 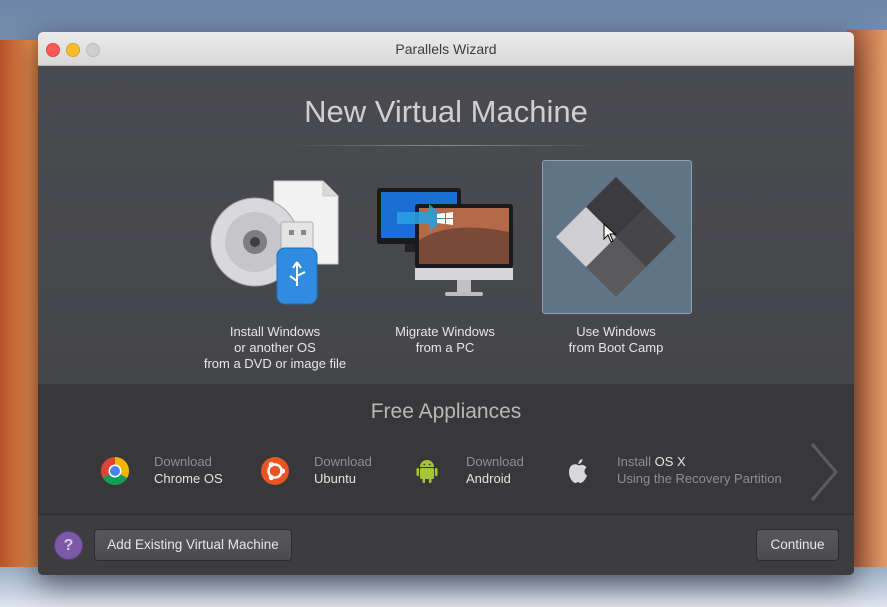 I want to click on window-title: Parallels Wizard, so click(x=446, y=49).